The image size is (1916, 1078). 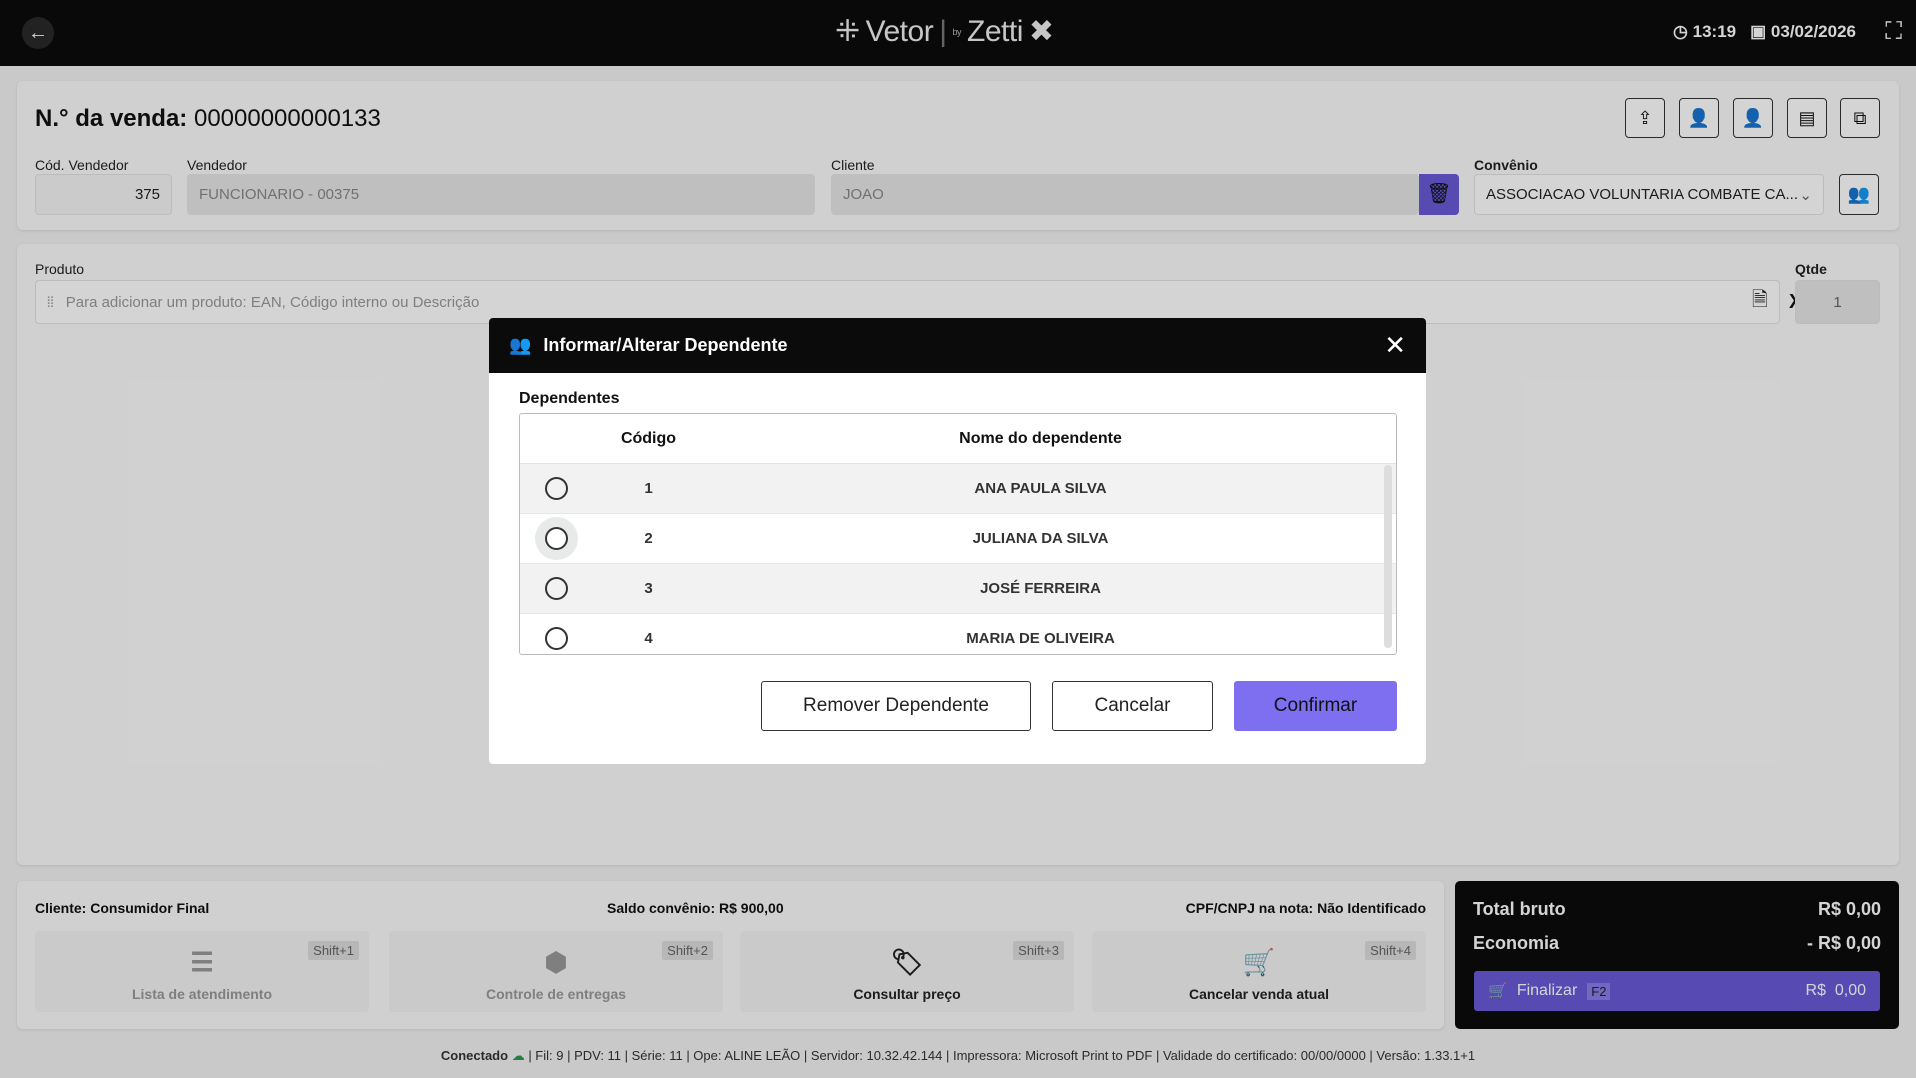 I want to click on table-row: 2 JULIANA DA SILVA, so click(x=958, y=539).